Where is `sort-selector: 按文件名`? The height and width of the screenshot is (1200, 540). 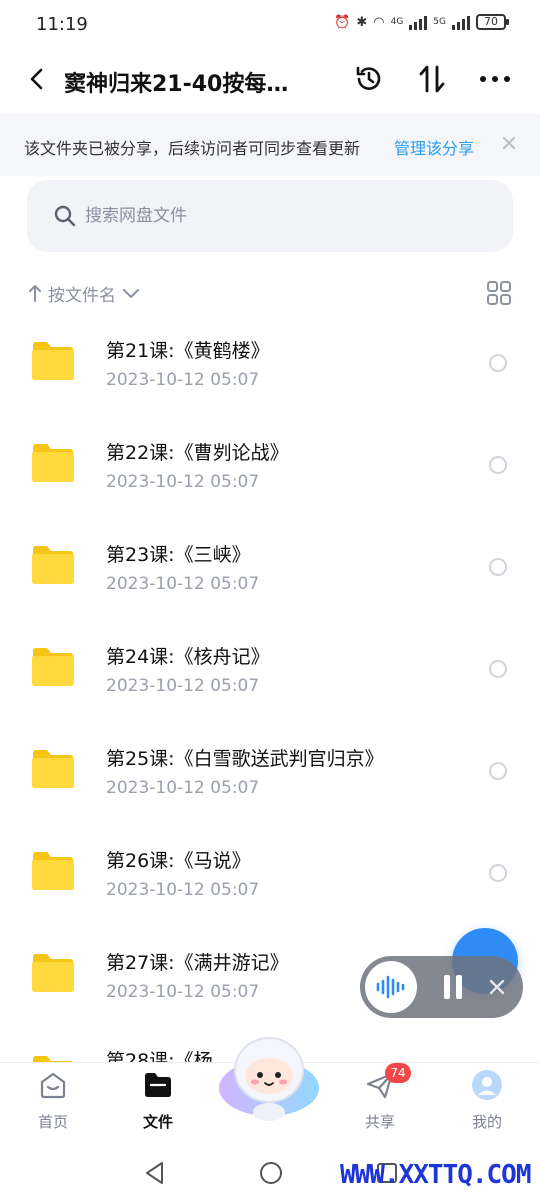 sort-selector: 按文件名 is located at coordinates (84, 293).